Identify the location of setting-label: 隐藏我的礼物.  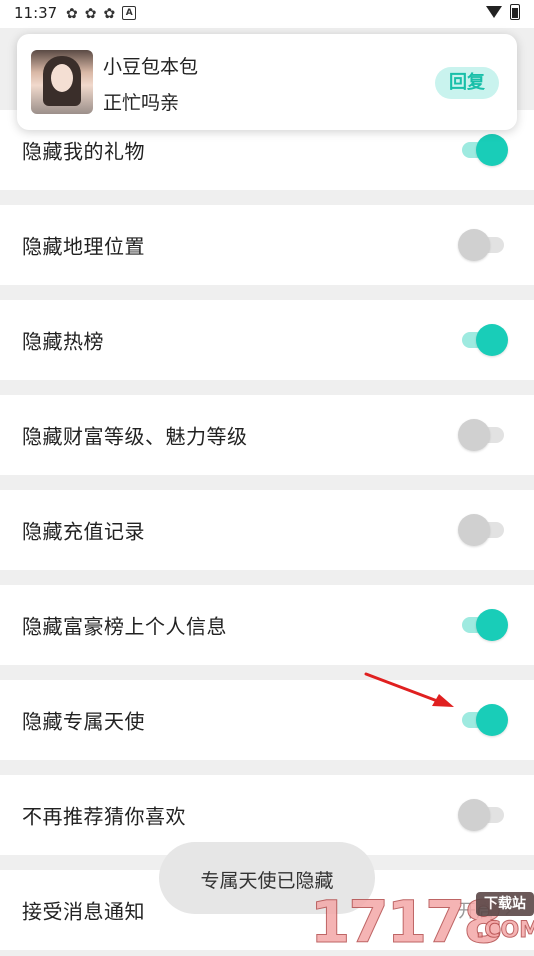
(83, 151).